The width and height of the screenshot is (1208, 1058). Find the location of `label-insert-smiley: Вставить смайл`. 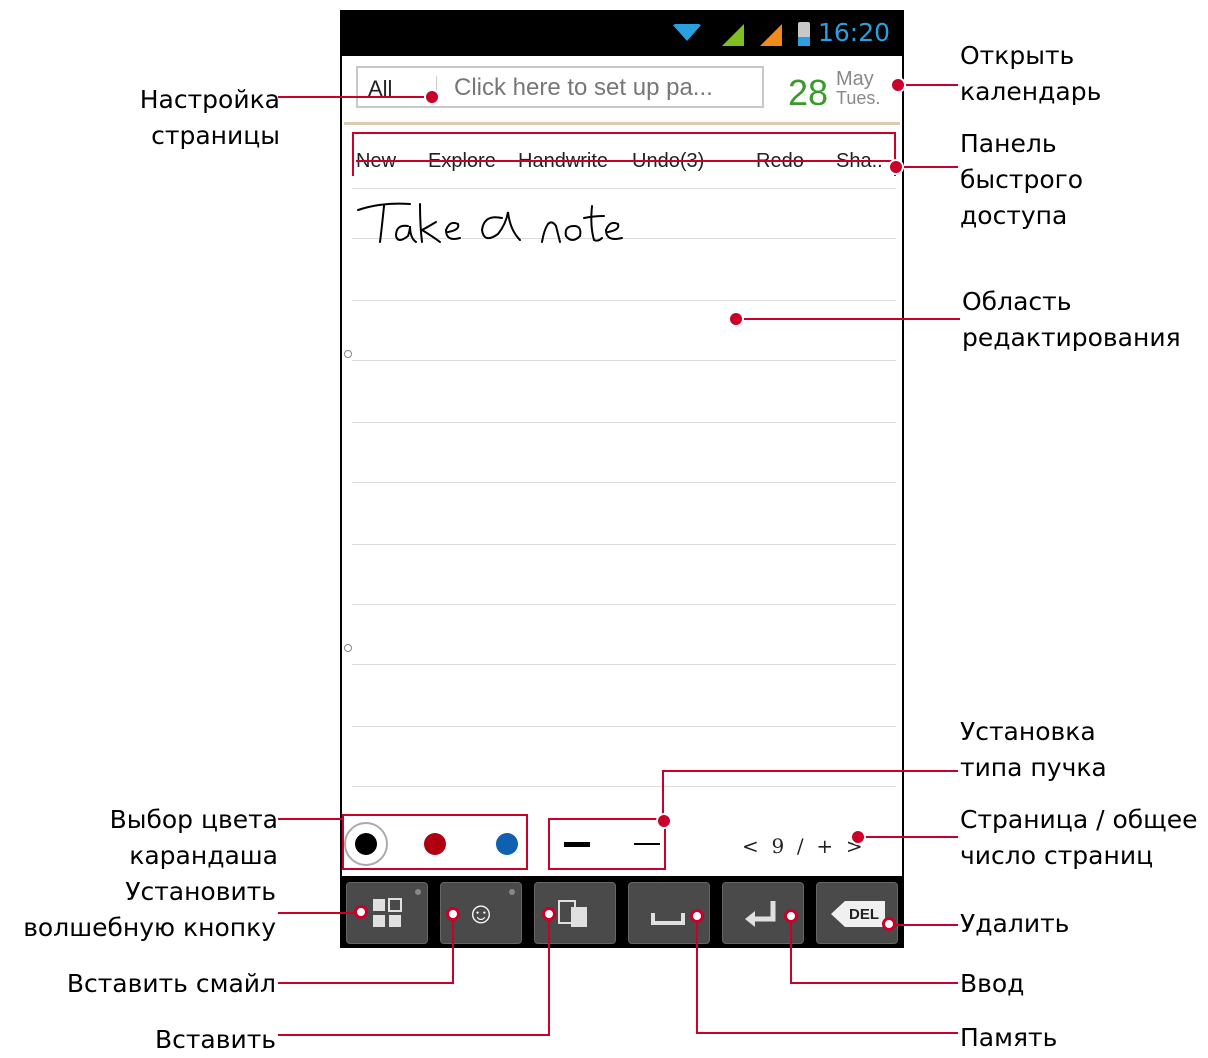

label-insert-smiley: Вставить смайл is located at coordinates (171, 983).